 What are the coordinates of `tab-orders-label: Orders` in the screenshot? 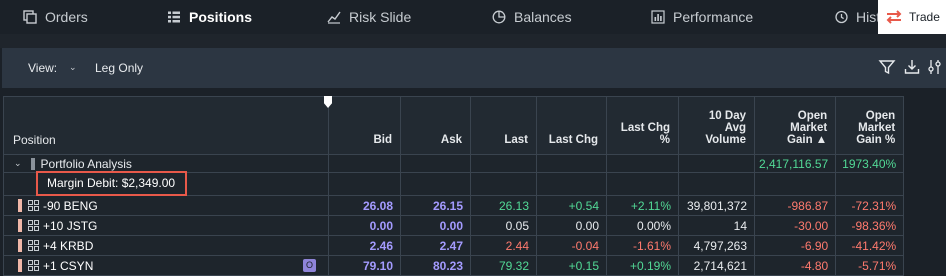 It's located at (66, 17).